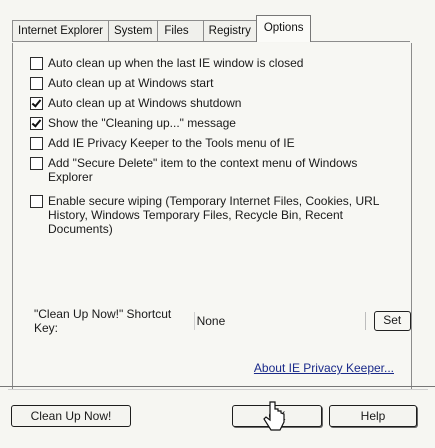 Image resolution: width=435 pixels, height=448 pixels. I want to click on footer-divider, so click(217, 386).